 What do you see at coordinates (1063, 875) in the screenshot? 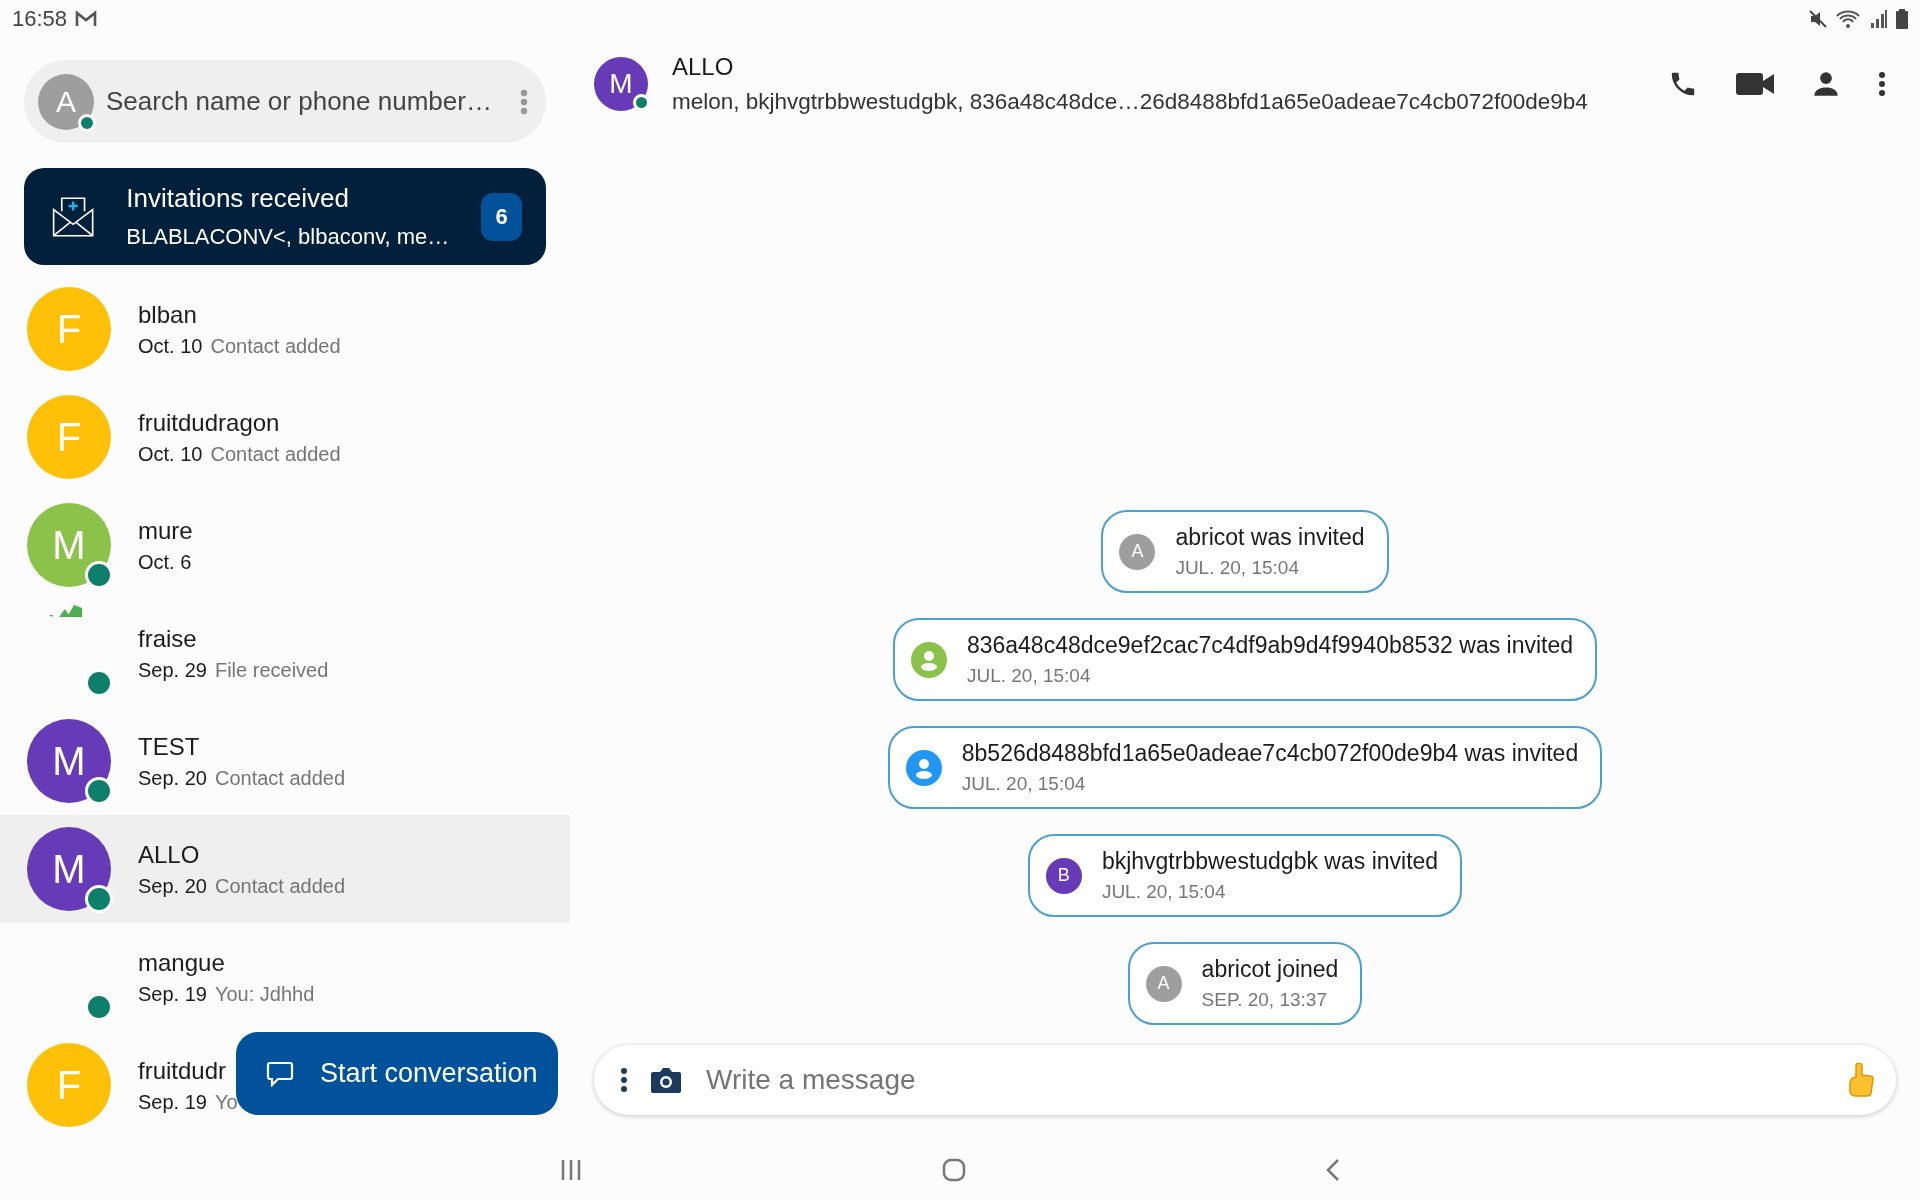
I see `avatar: B` at bounding box center [1063, 875].